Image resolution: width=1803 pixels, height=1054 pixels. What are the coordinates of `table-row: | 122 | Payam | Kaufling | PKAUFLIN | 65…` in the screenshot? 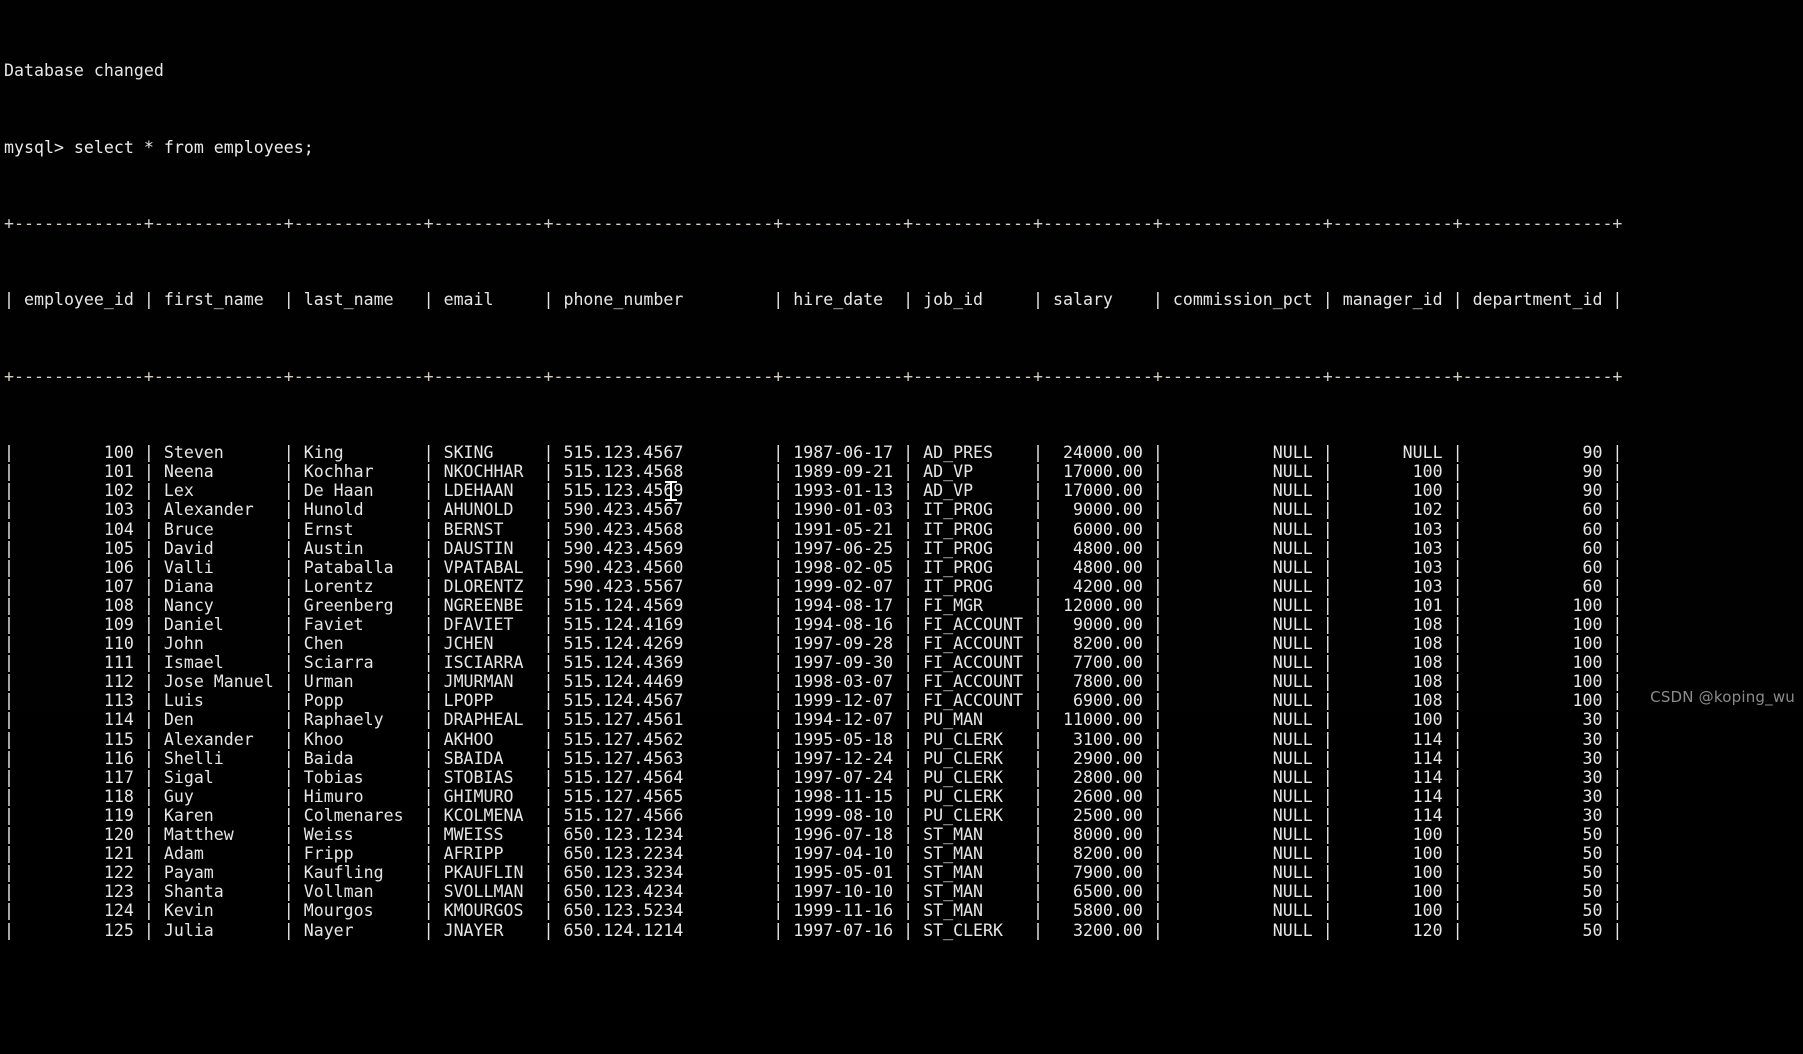 It's located at (813, 873).